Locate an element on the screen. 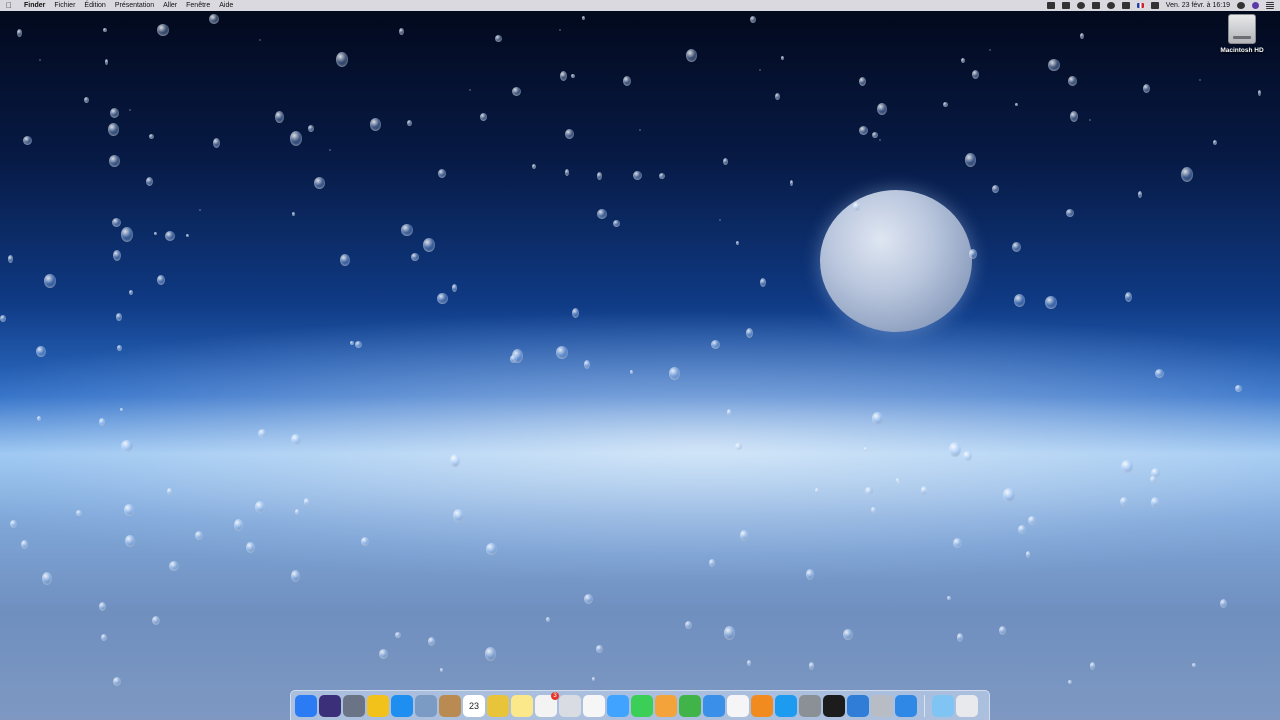  dock-item-facetime is located at coordinates (642, 705).